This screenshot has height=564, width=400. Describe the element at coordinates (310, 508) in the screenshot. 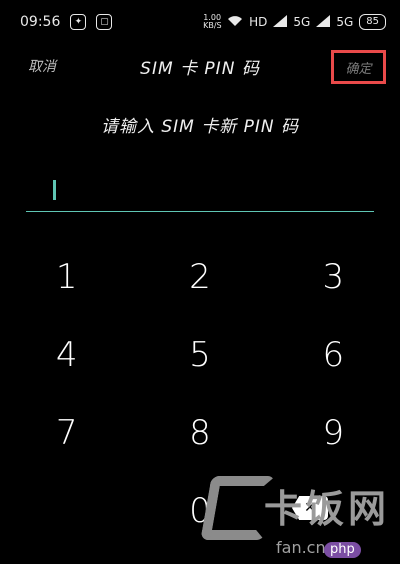

I see `delete-key-icon: ✕` at that location.